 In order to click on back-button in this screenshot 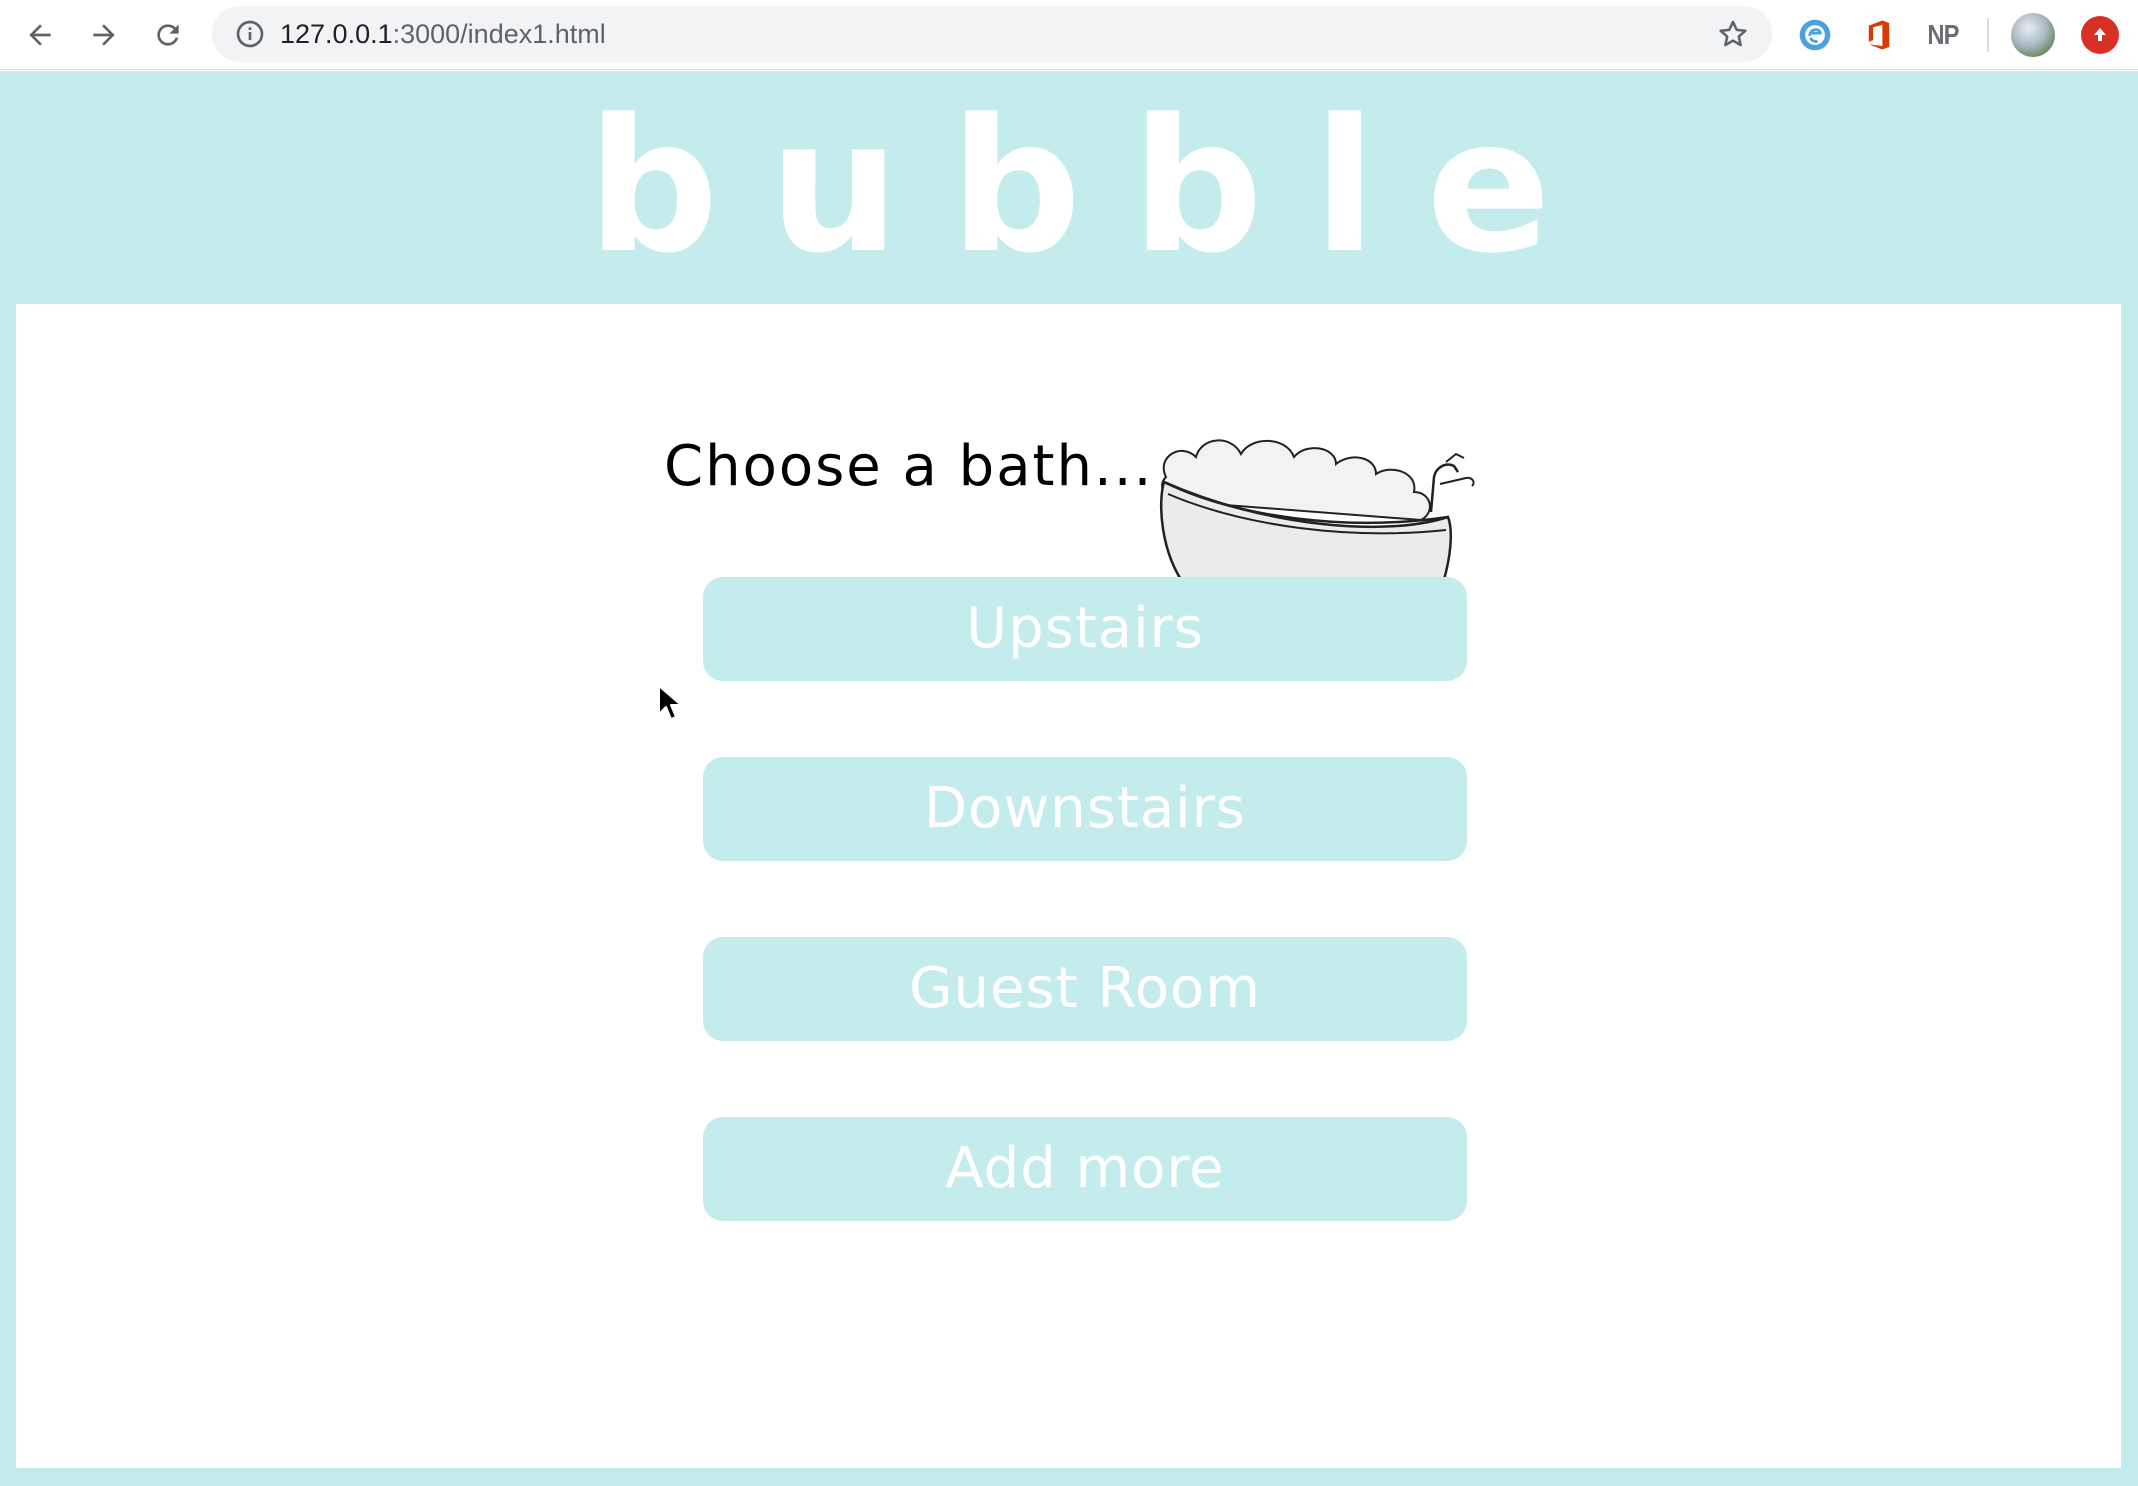, I will do `click(40, 35)`.